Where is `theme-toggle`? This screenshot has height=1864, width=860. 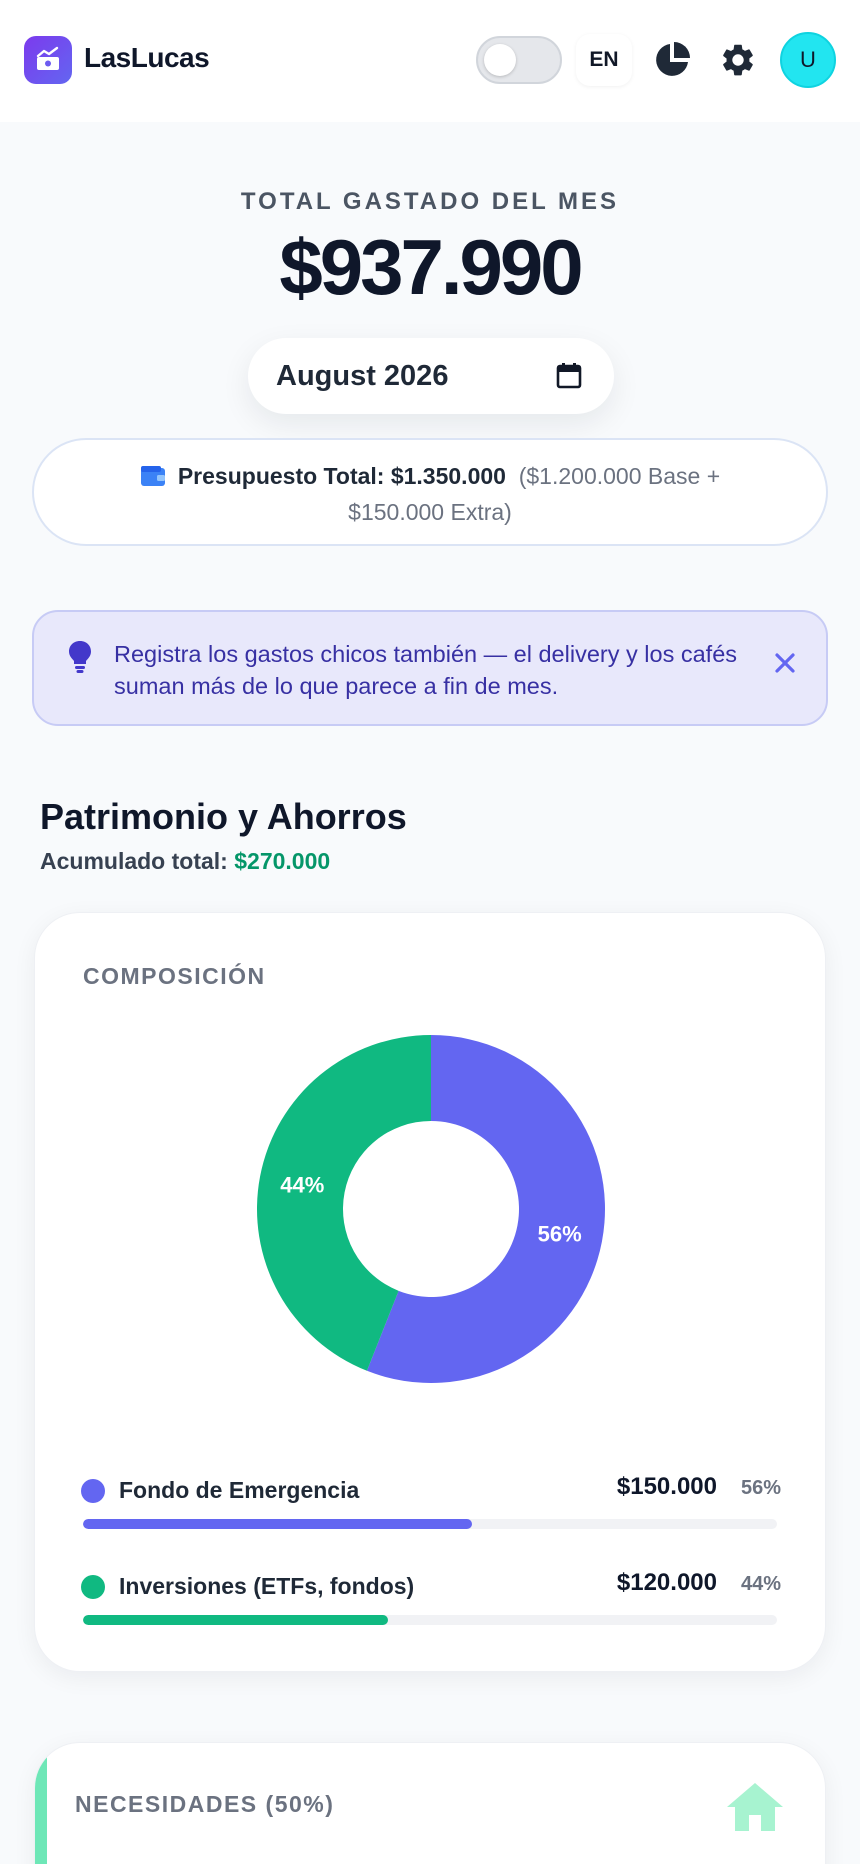
theme-toggle is located at coordinates (519, 60).